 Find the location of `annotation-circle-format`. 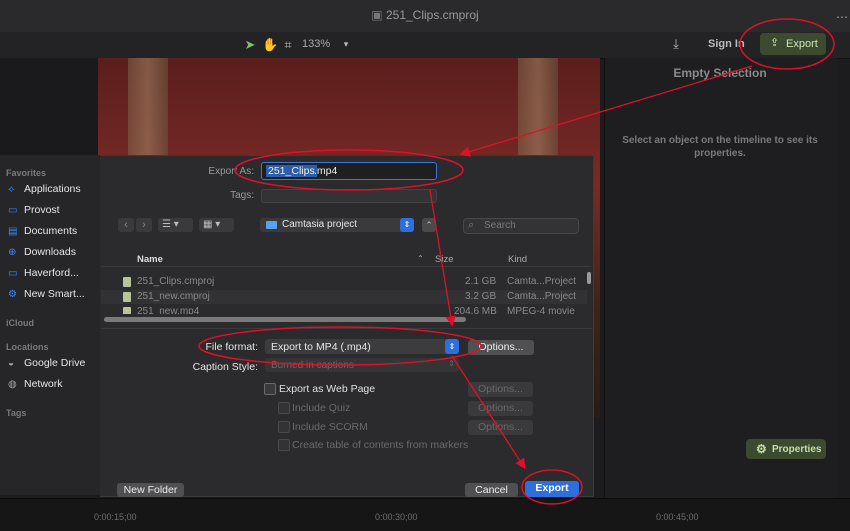

annotation-circle-format is located at coordinates (340, 346).